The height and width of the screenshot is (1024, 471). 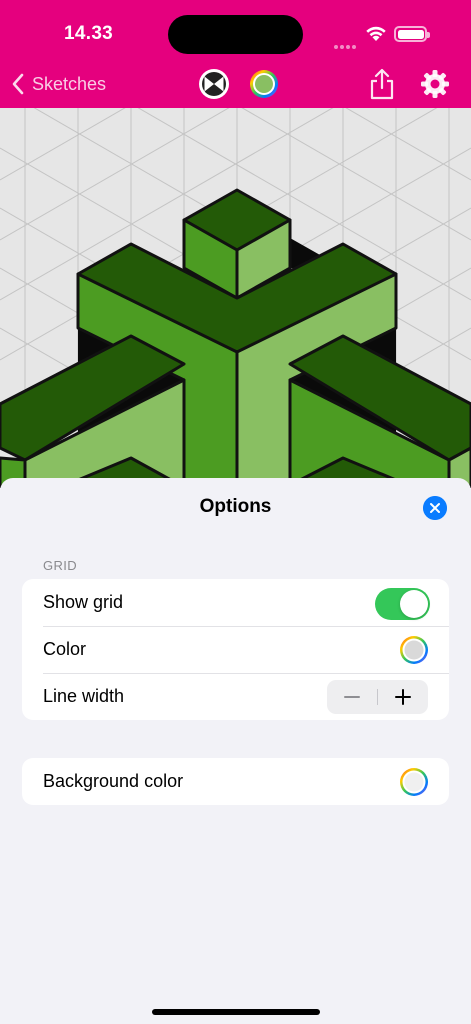 I want to click on grid-color-row: Color, so click(x=235, y=649).